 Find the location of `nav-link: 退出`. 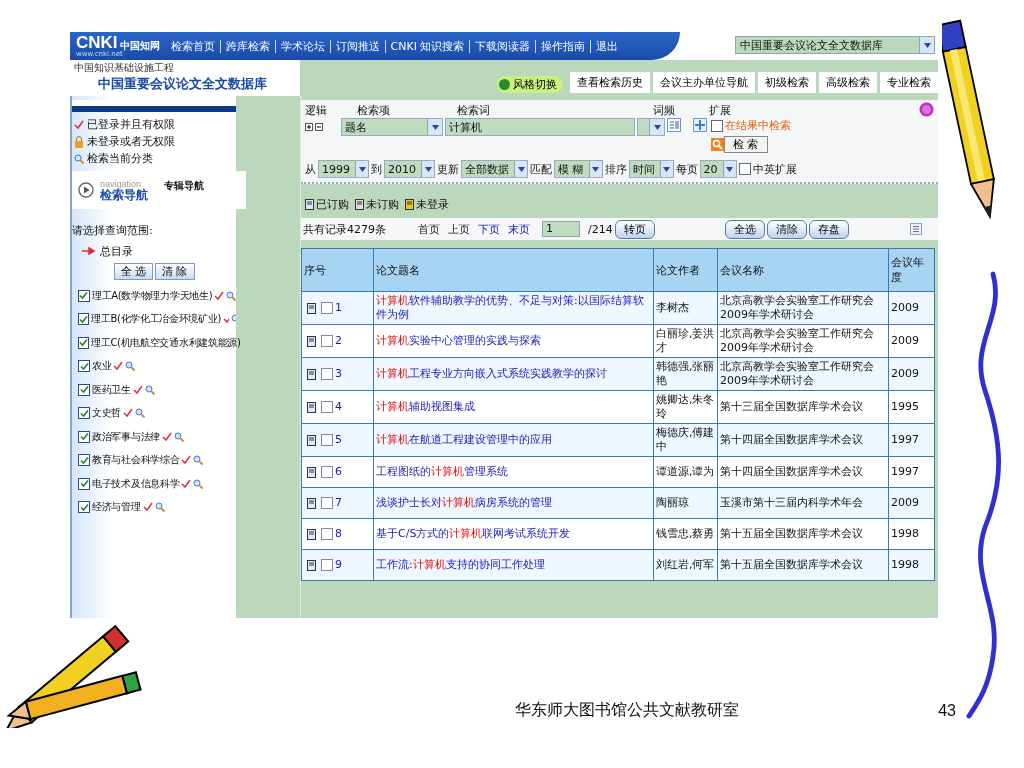

nav-link: 退出 is located at coordinates (607, 46).